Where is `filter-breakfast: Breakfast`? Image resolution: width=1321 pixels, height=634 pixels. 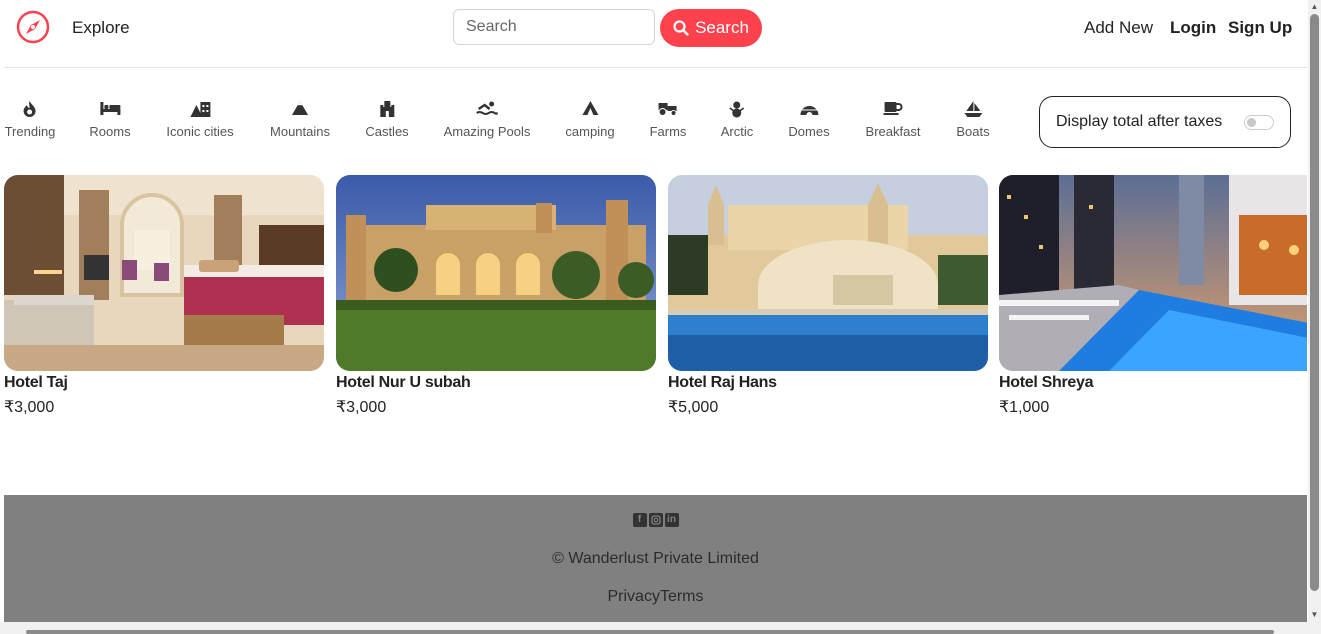 filter-breakfast: Breakfast is located at coordinates (893, 119).